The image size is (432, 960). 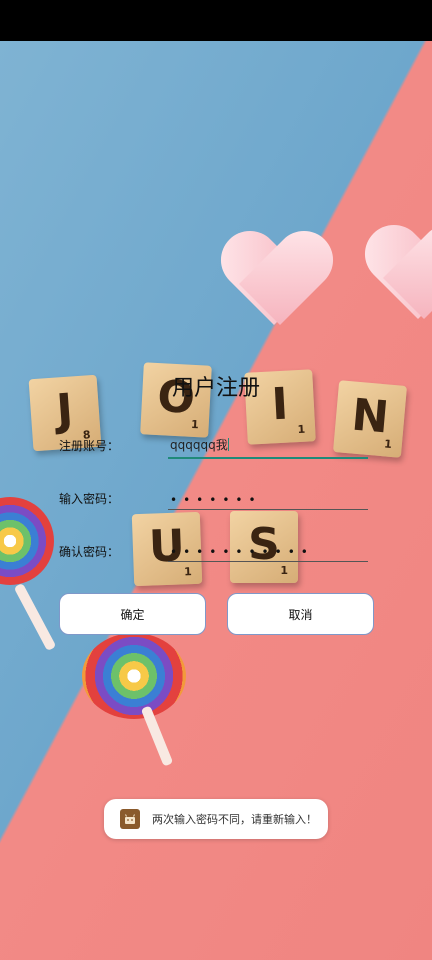 I want to click on confirm-button-label: 确定, so click(x=132, y=614).